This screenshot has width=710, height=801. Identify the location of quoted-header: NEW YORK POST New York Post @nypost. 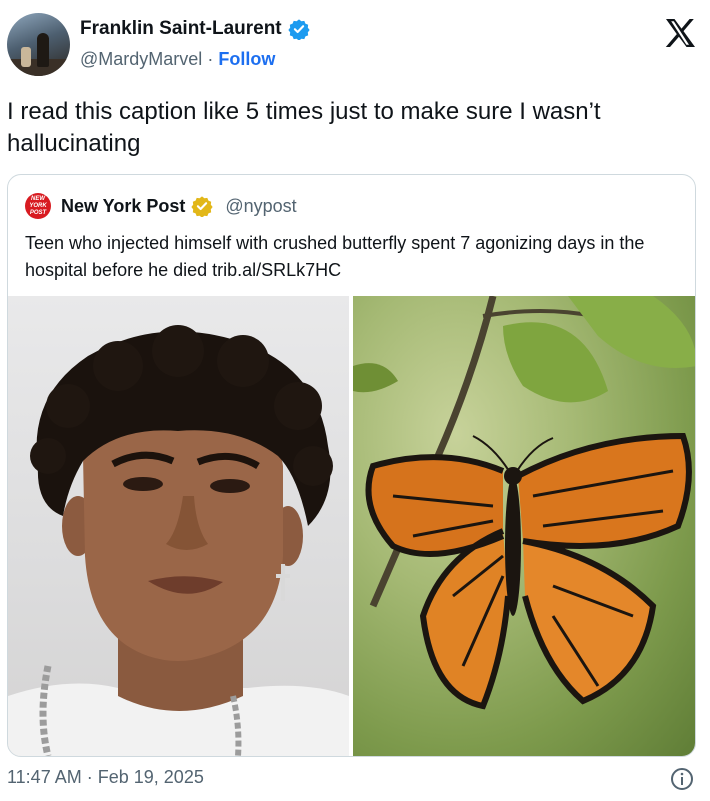
(161, 206).